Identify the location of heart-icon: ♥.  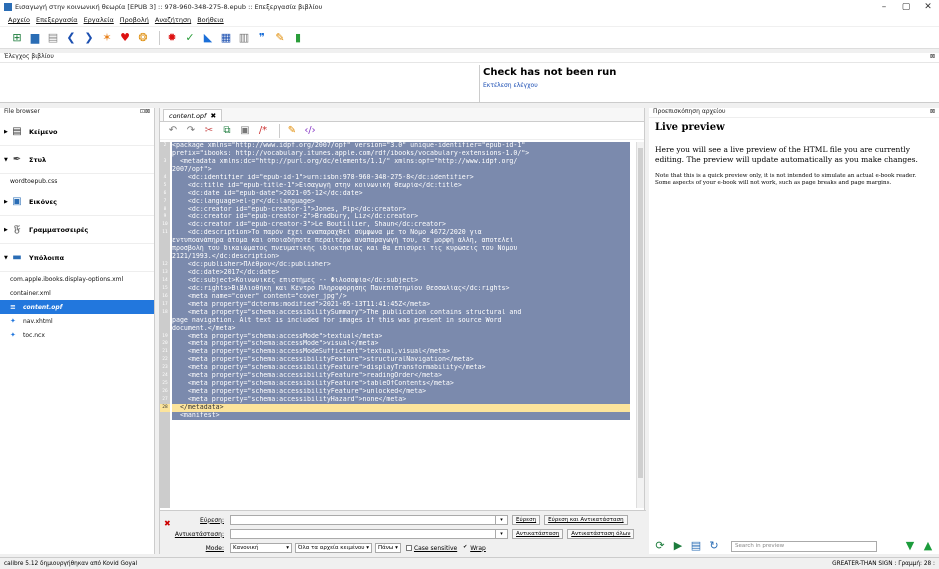
(125, 38).